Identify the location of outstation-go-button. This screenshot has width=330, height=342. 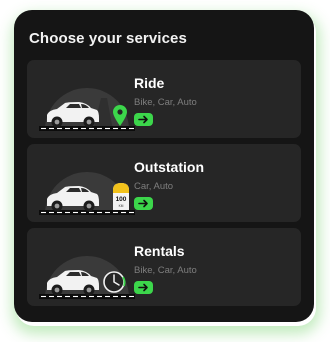
(143, 203).